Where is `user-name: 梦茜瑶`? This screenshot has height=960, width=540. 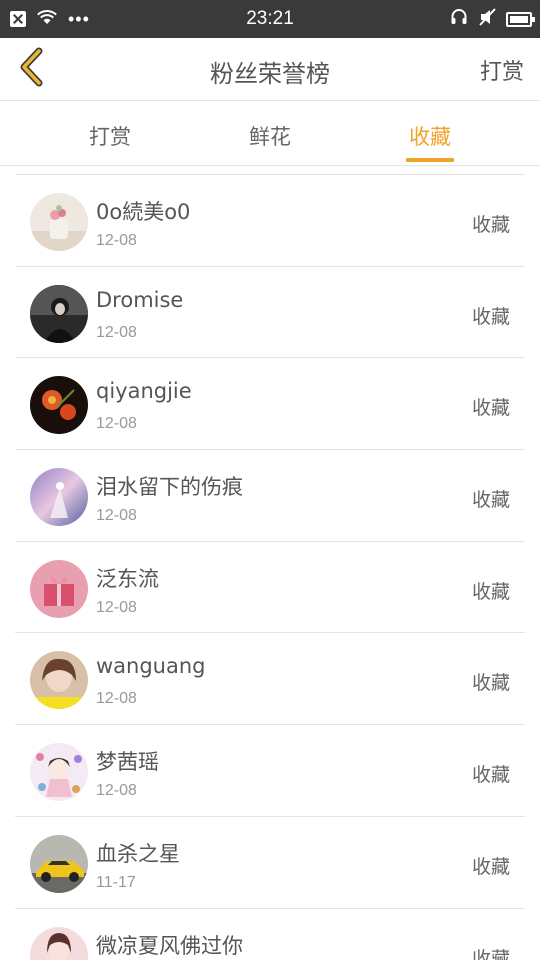 user-name: 梦茜瑶 is located at coordinates (127, 762).